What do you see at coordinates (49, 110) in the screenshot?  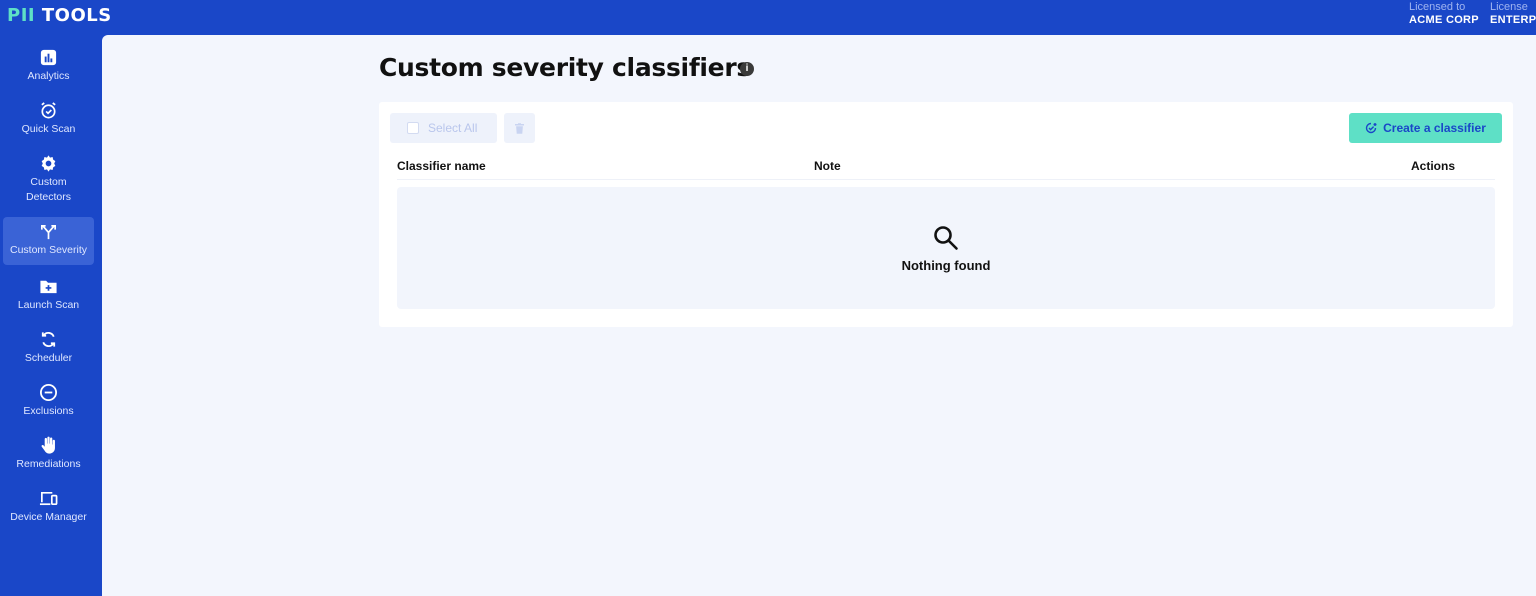 I see `alarm-clock-icon` at bounding box center [49, 110].